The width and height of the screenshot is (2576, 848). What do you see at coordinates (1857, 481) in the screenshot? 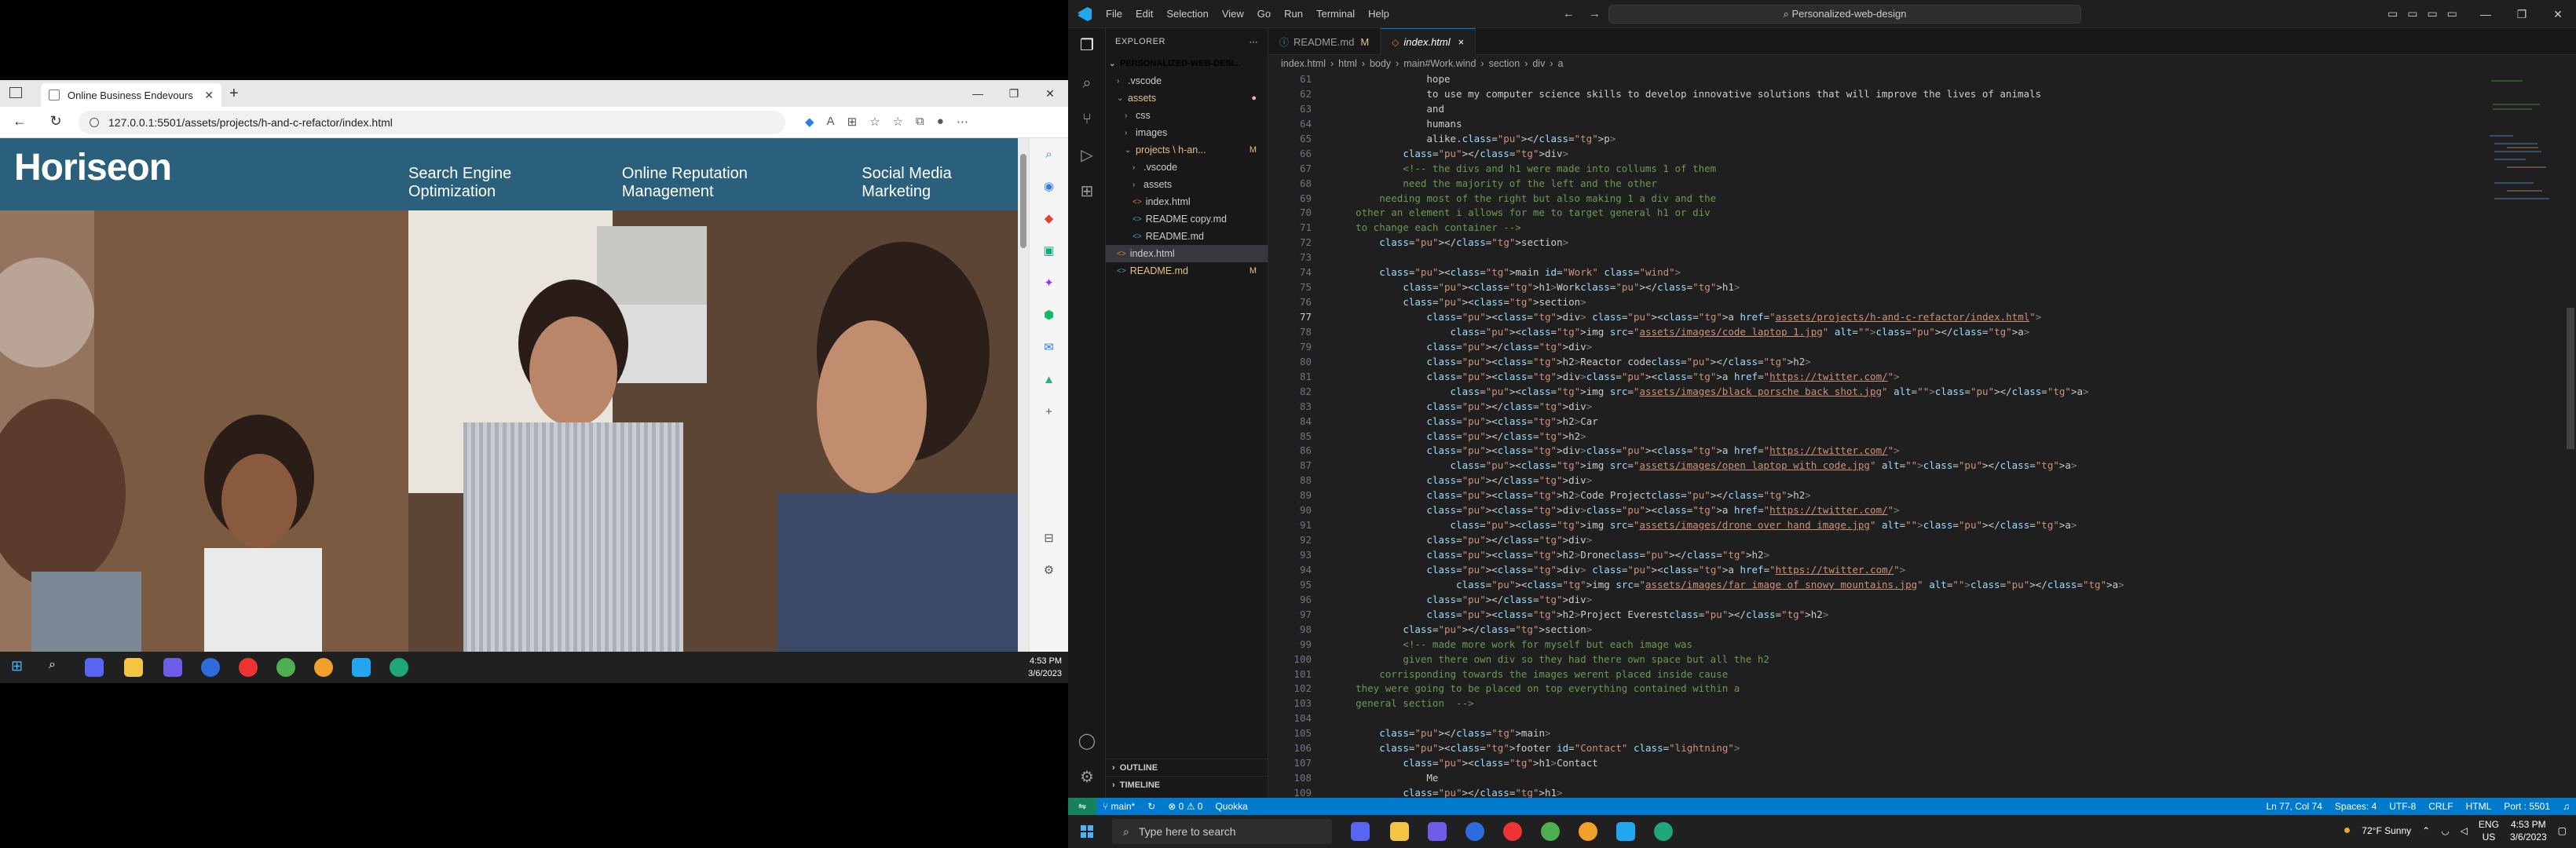
I see `code-line: 88 class="pu"></class="tg">div>` at bounding box center [1857, 481].